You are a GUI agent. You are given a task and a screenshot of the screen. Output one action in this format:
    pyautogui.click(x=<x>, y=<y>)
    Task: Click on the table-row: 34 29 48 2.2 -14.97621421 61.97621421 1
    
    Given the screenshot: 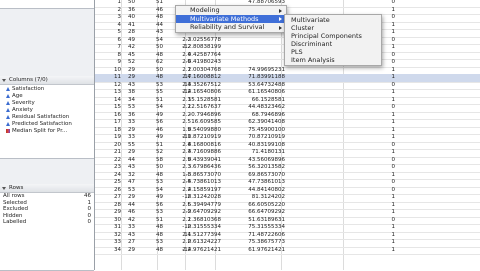 What is the action you would take?
    pyautogui.click(x=287, y=251)
    